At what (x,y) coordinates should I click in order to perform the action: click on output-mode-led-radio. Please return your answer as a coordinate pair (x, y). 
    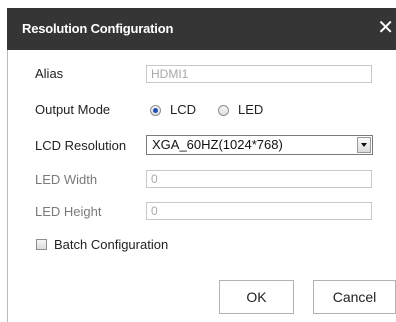
    Looking at the image, I should click on (223, 110).